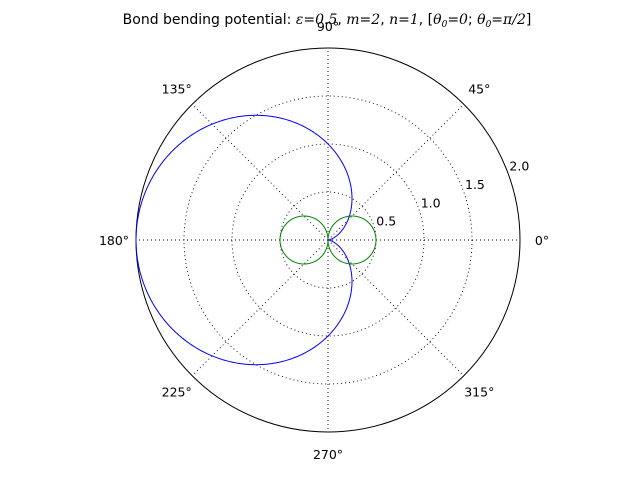 Image resolution: width=640 pixels, height=480 pixels. I want to click on angle-tick-label: 270°, so click(328, 454).